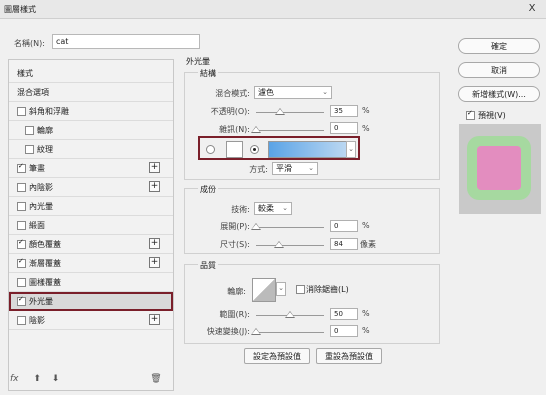 The height and width of the screenshot is (395, 546). Describe the element at coordinates (37, 168) in the screenshot. I see `style-label: 筆畫` at that location.